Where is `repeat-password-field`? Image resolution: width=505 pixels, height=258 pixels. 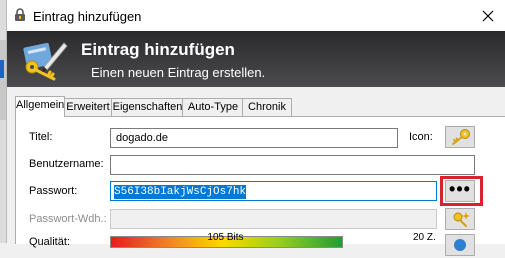
repeat-password-field is located at coordinates (273, 219).